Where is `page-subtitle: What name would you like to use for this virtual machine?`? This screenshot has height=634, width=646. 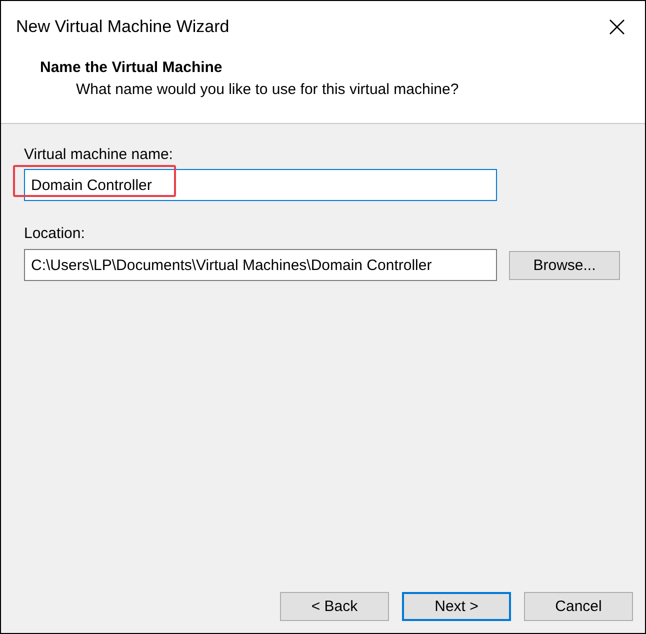
page-subtitle: What name would you like to use for this virtual machine? is located at coordinates (268, 89).